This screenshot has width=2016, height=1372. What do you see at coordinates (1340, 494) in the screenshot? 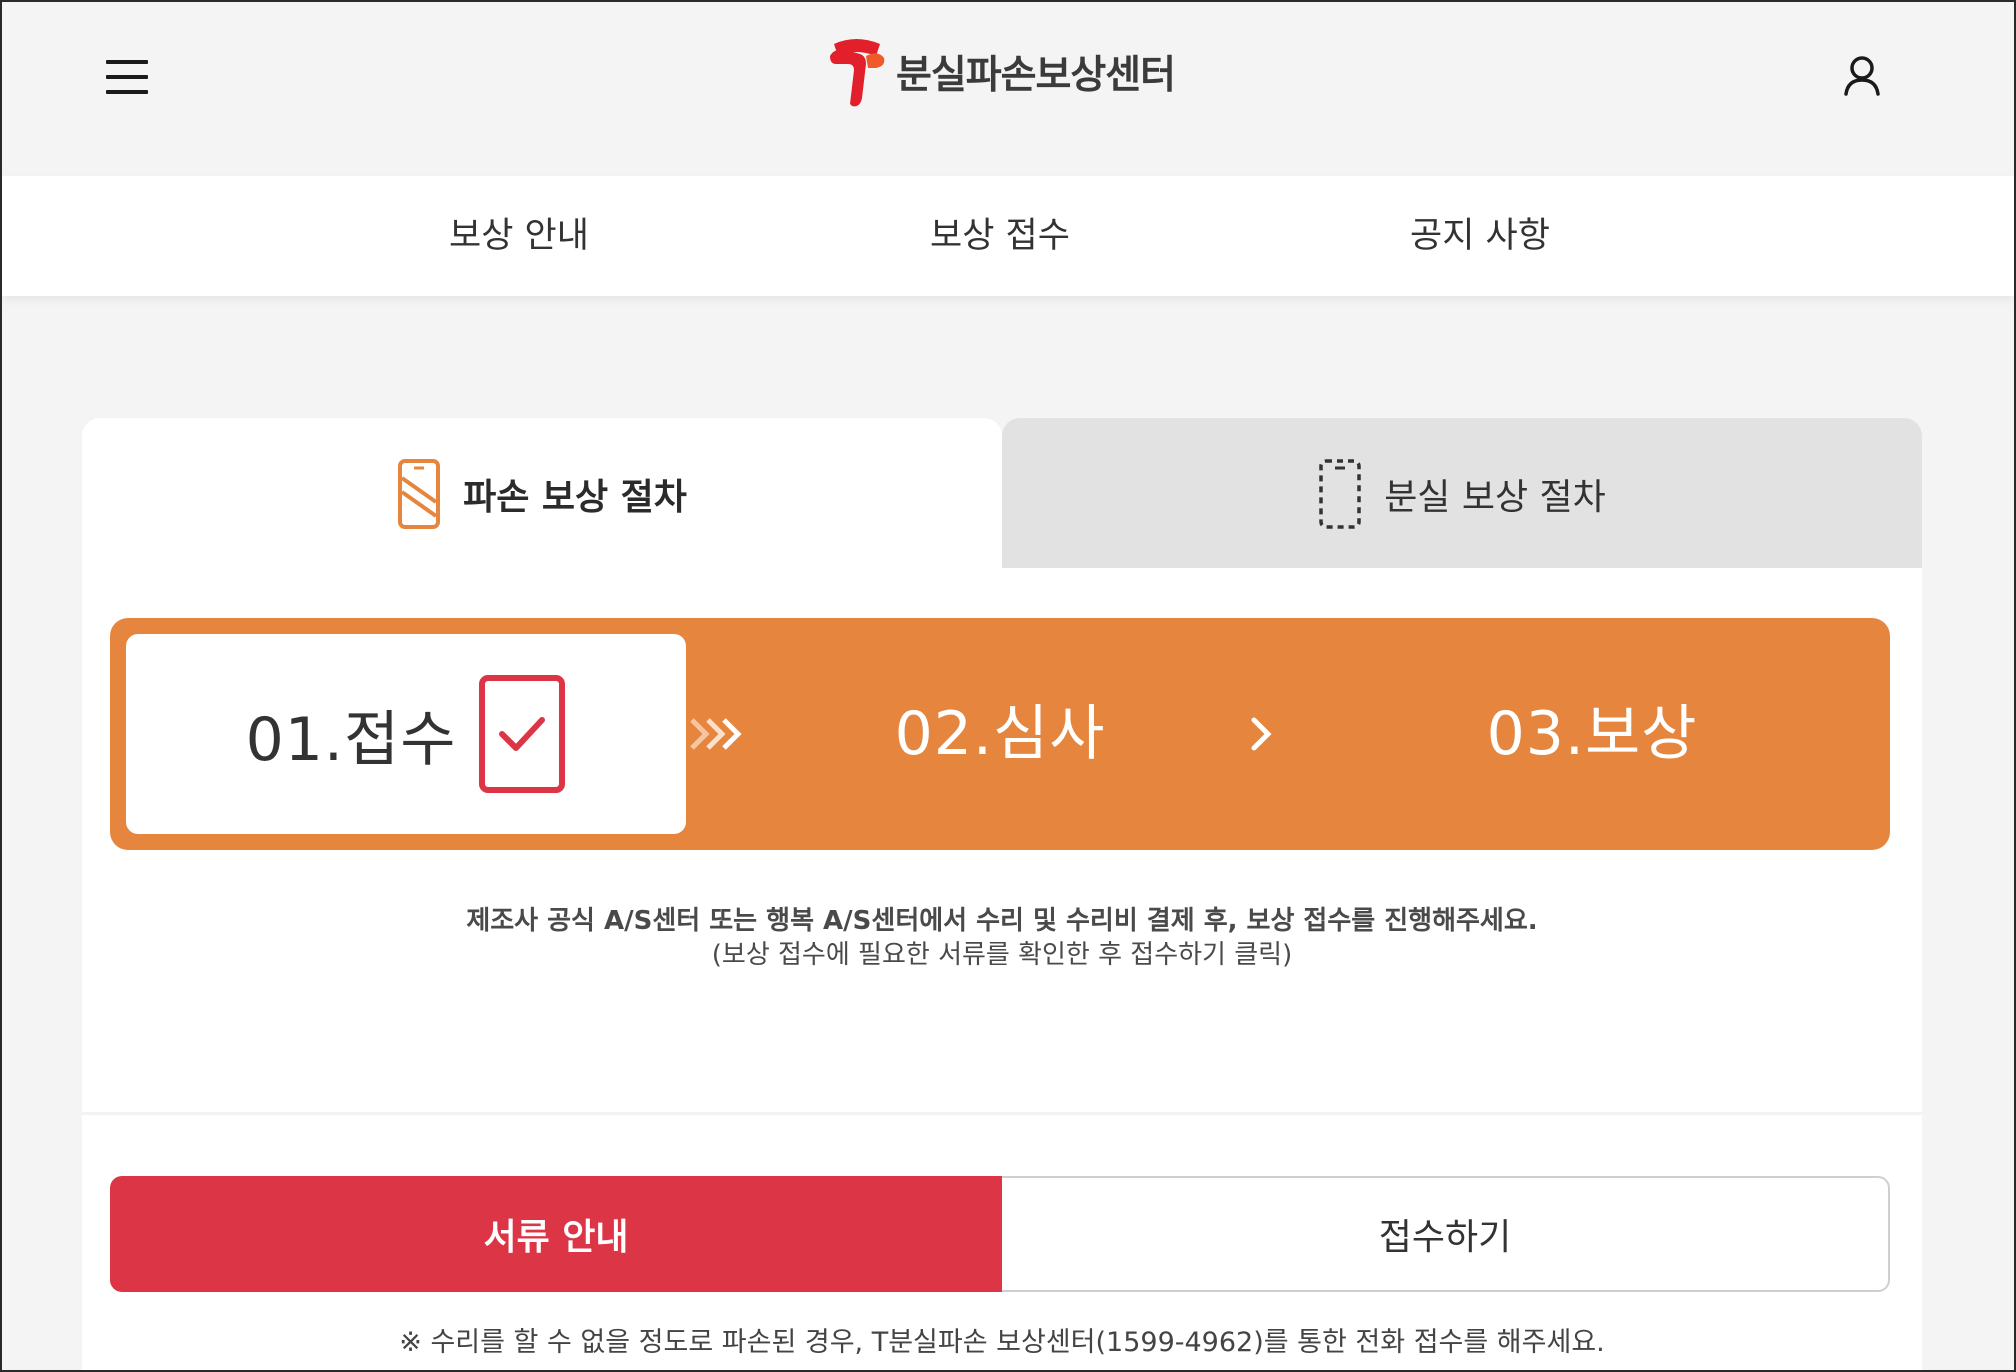
I see `phone-lost-icon` at bounding box center [1340, 494].